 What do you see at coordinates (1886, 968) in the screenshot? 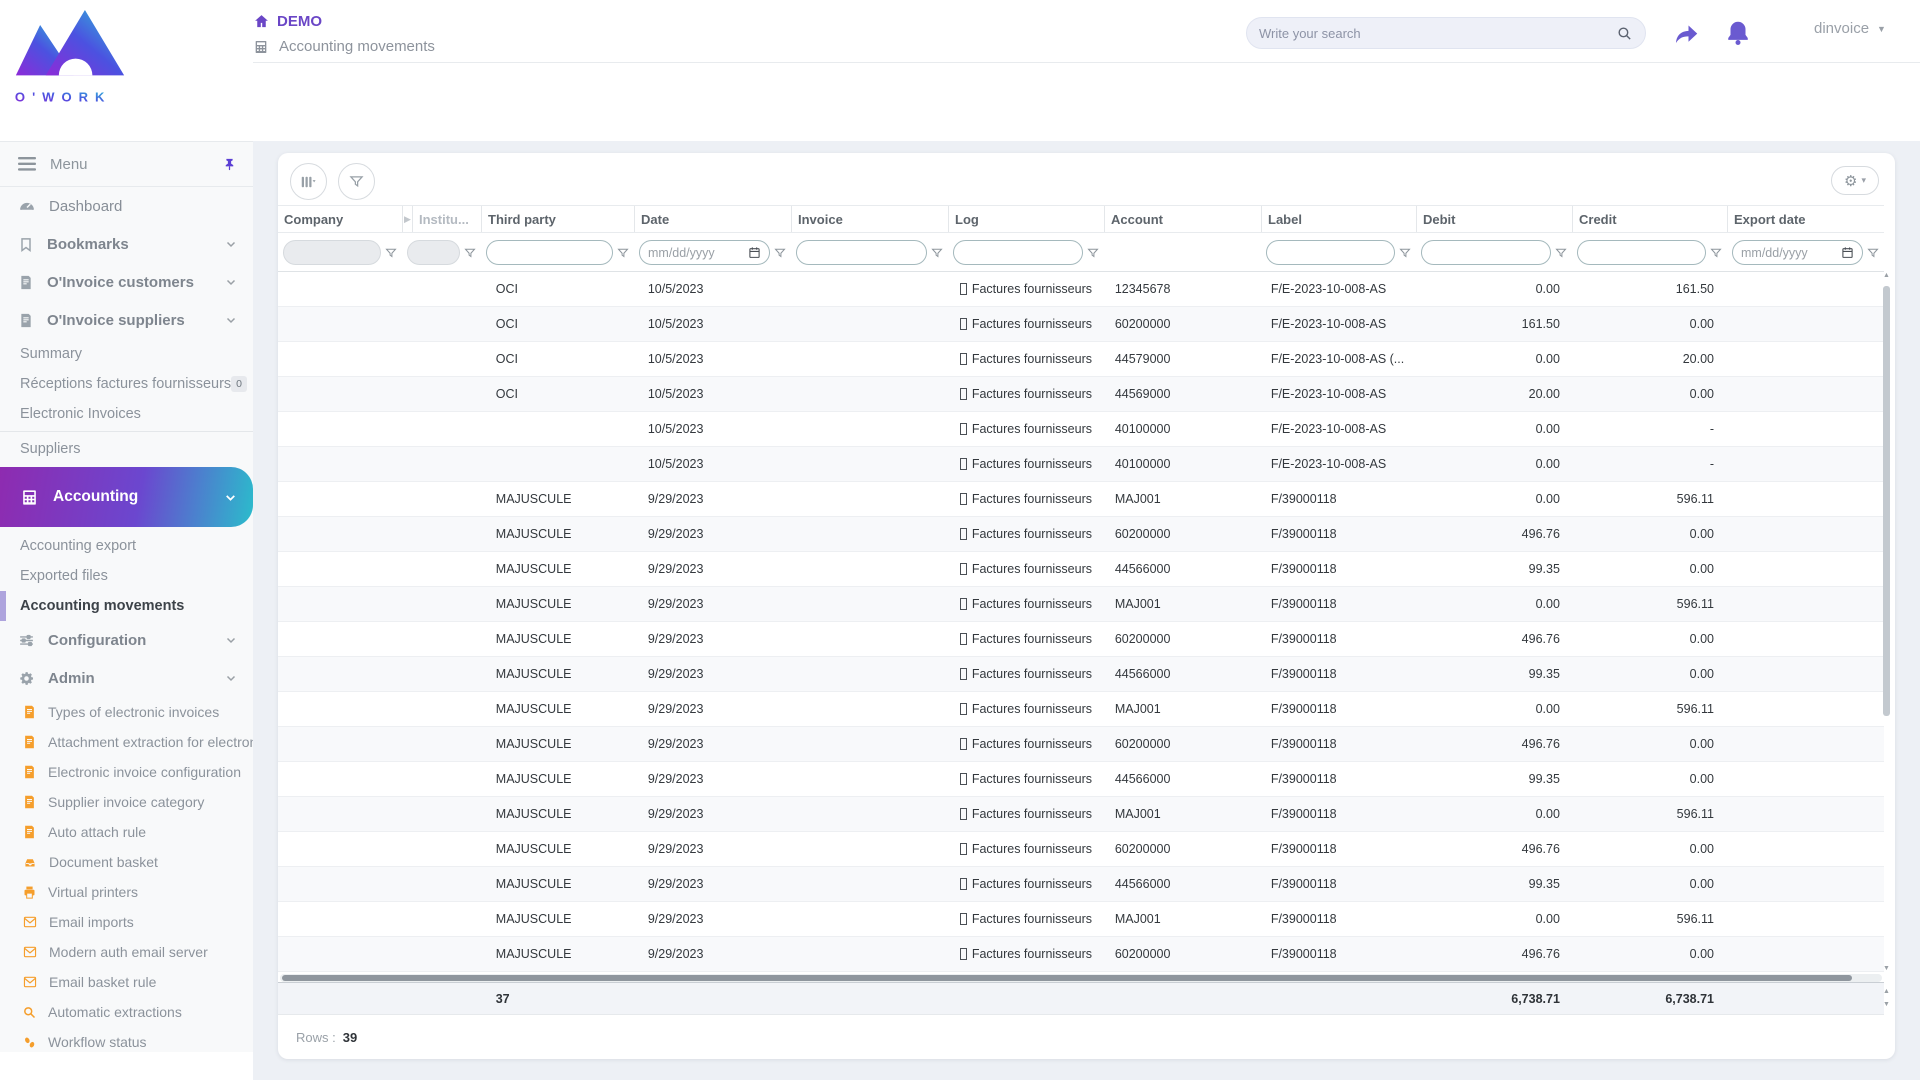
I see `scroll-down-icon: ▼` at bounding box center [1886, 968].